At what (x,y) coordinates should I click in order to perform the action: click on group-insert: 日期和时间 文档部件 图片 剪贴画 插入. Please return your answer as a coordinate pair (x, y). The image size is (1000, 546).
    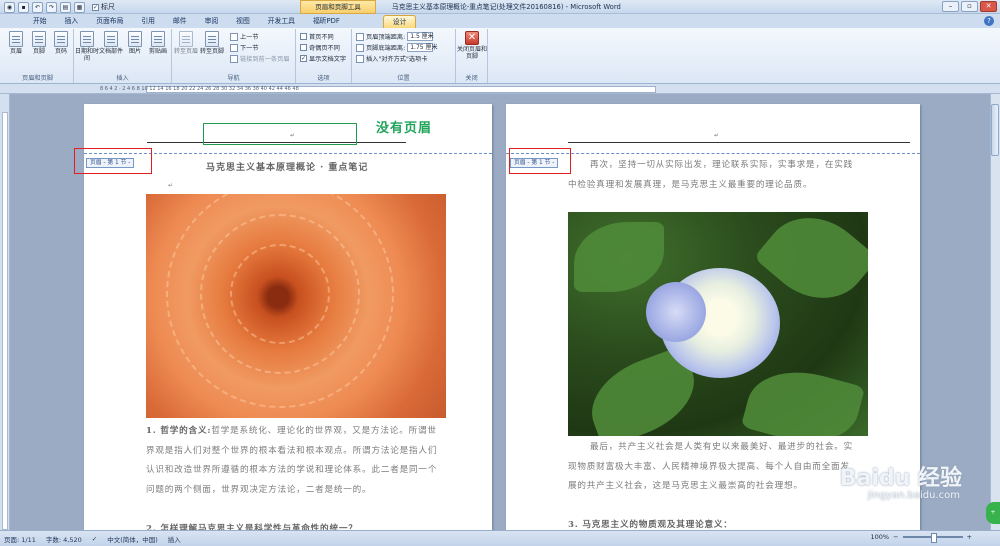
    Looking at the image, I should click on (123, 56).